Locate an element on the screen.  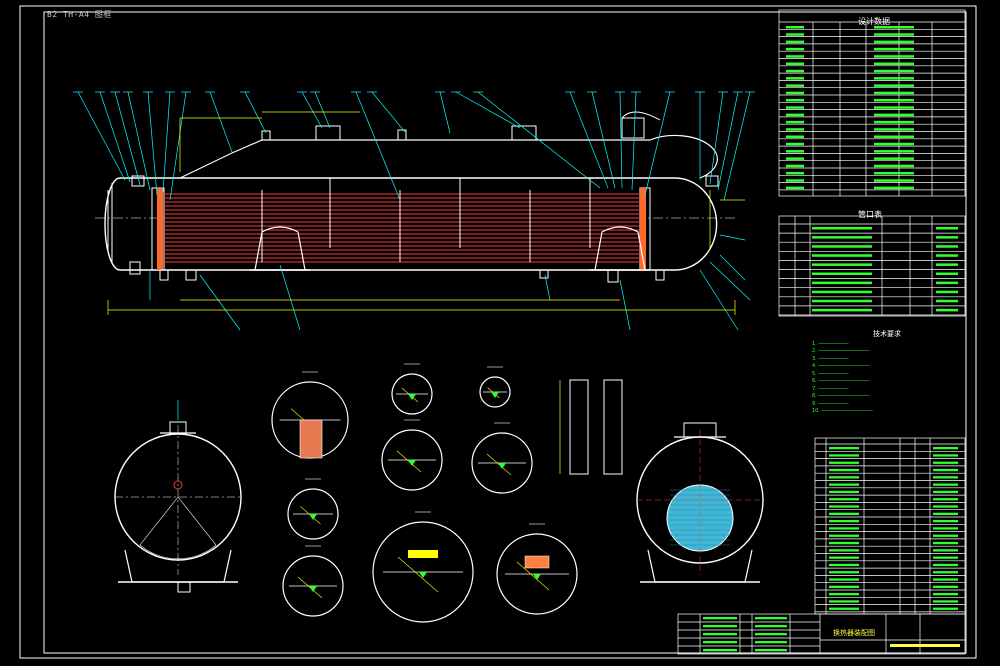
note-line: 9. ────────── is located at coordinates (830, 403).